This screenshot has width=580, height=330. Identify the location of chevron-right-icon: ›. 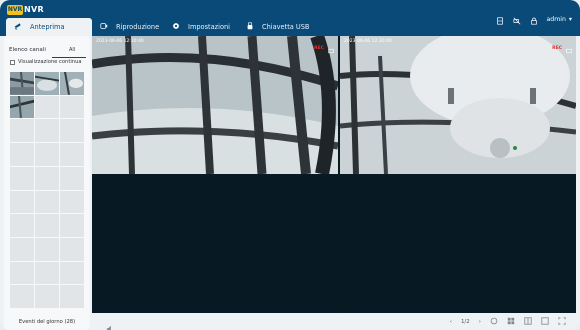
(480, 322).